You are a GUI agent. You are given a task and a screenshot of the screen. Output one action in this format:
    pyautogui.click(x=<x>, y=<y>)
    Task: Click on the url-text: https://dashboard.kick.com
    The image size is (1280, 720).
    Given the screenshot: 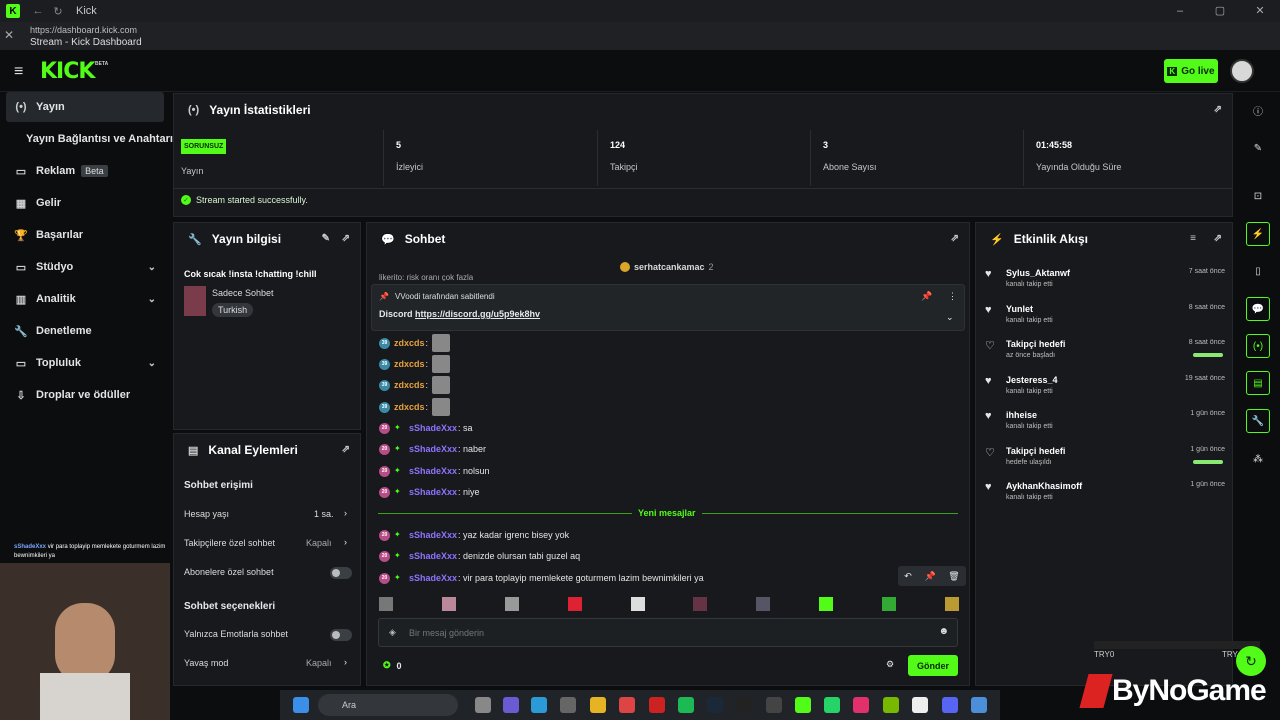 What is the action you would take?
    pyautogui.click(x=83, y=30)
    